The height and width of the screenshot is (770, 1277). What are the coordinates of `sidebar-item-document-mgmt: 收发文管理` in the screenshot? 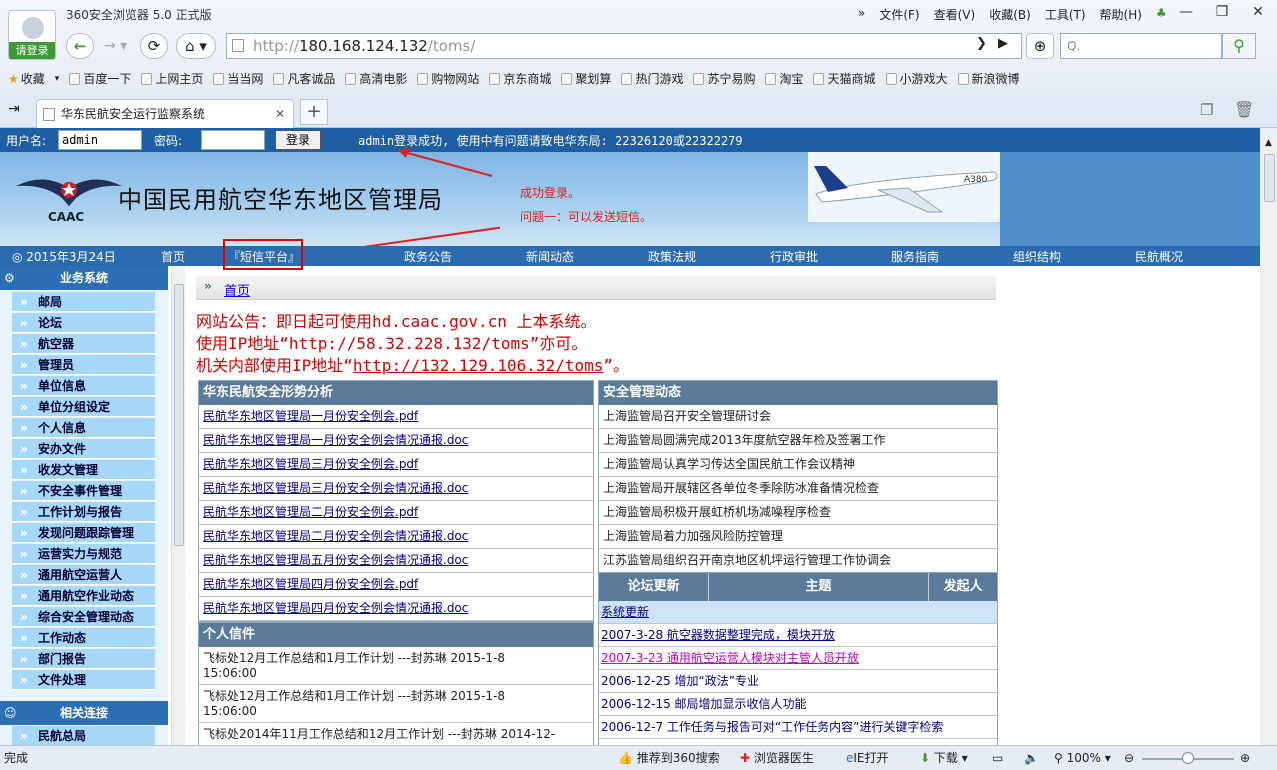 It's located at (83, 470).